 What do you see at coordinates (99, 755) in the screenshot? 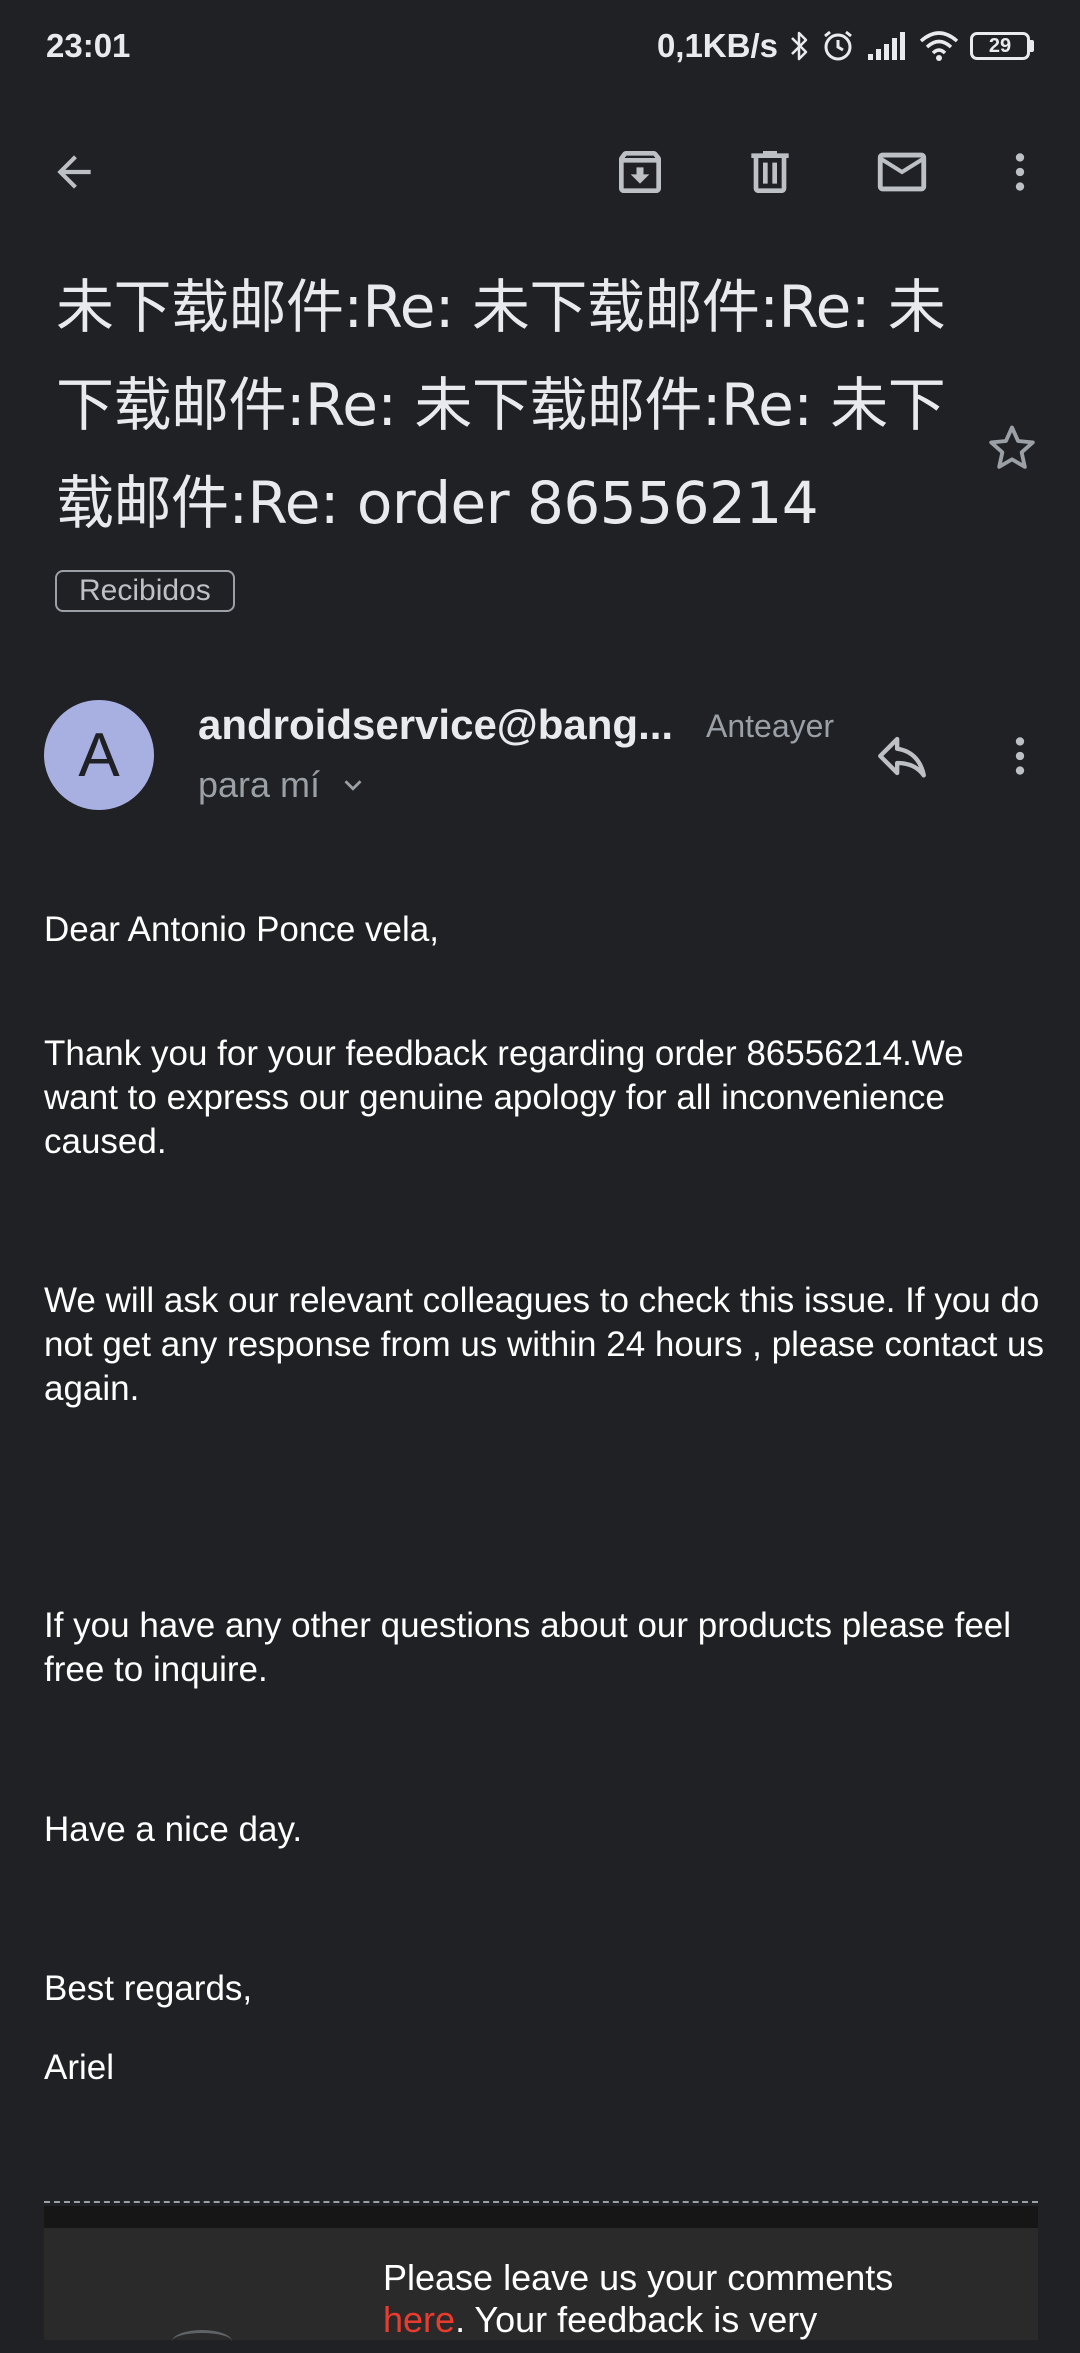
I see `avatar: A` at bounding box center [99, 755].